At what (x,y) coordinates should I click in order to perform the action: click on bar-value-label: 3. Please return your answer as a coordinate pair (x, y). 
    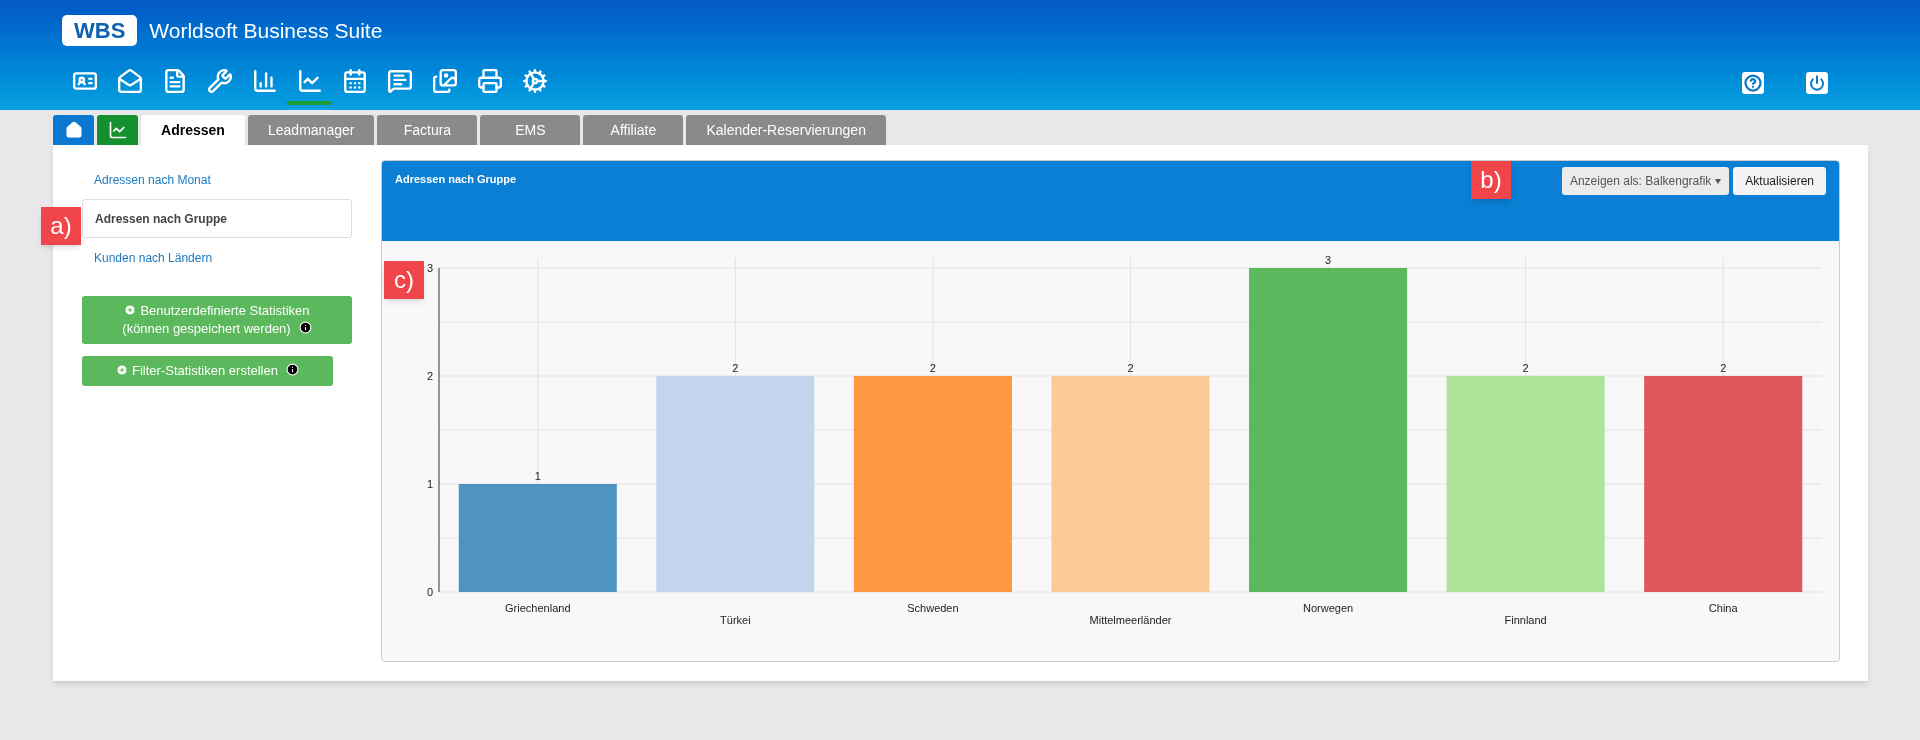
    Looking at the image, I should click on (1328, 260).